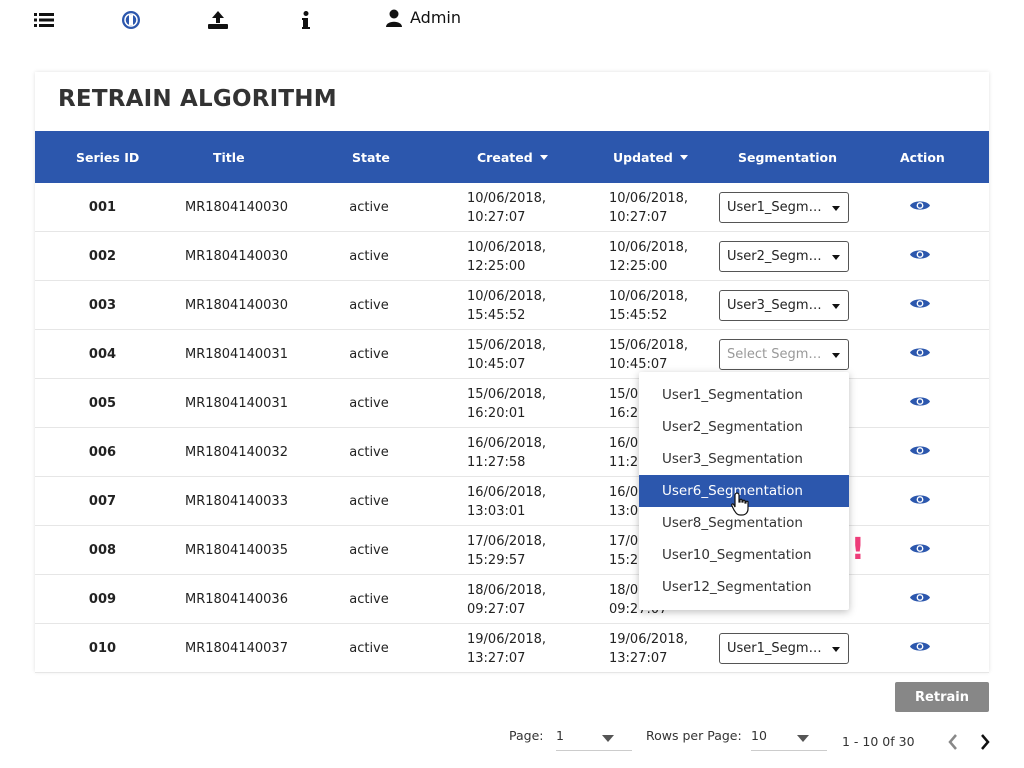 The height and width of the screenshot is (768, 1024). Describe the element at coordinates (512, 256) in the screenshot. I see `created-cell: 10/06/2018, 12:25:00` at that location.